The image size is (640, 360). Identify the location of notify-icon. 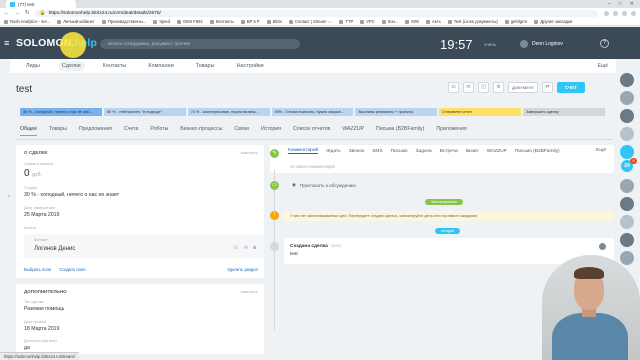
(627, 152).